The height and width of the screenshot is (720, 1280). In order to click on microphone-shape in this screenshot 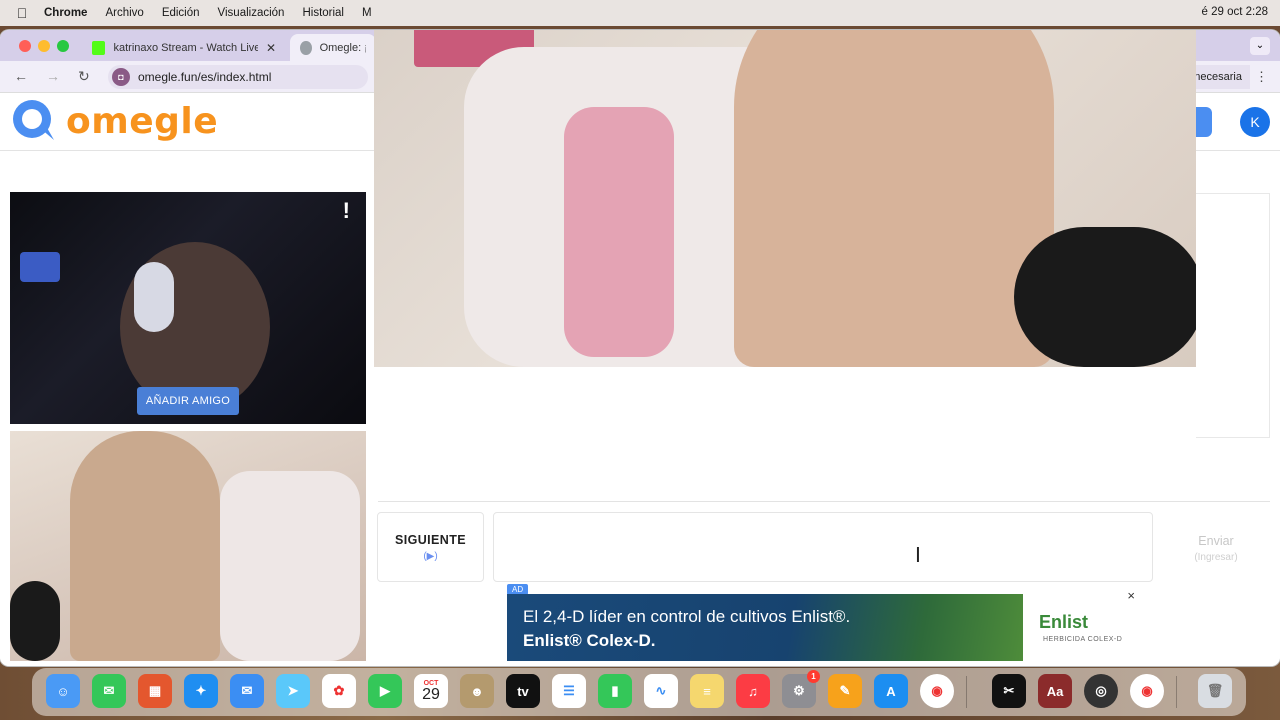, I will do `click(35, 621)`.